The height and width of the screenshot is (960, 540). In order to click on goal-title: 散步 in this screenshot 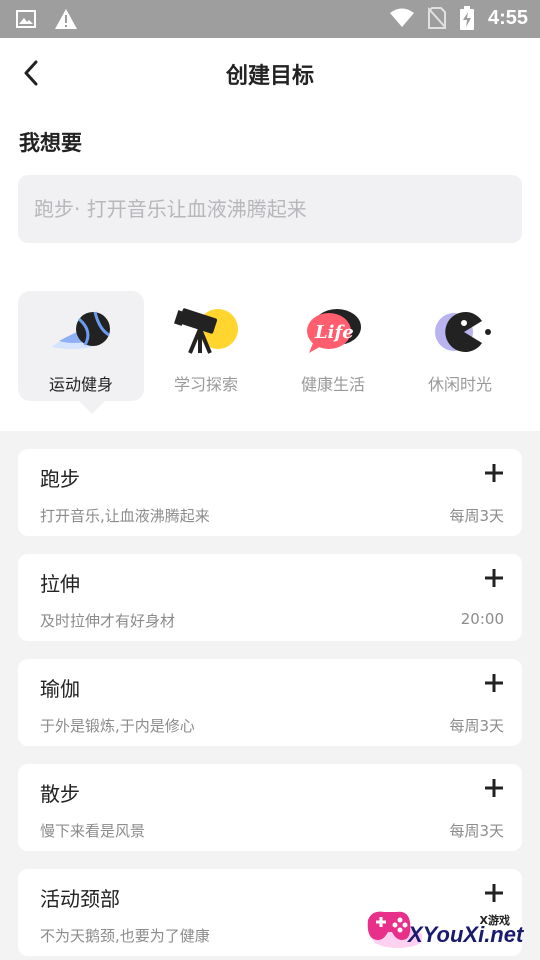, I will do `click(60, 794)`.